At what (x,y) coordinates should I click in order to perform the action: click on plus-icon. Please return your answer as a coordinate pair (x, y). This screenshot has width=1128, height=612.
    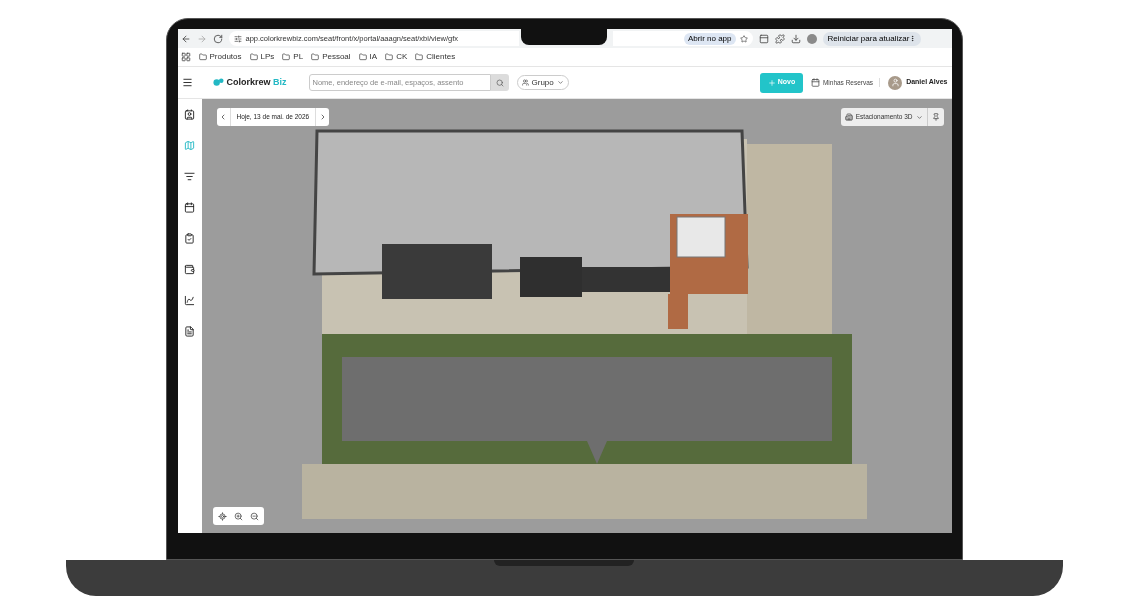
    Looking at the image, I should click on (771, 82).